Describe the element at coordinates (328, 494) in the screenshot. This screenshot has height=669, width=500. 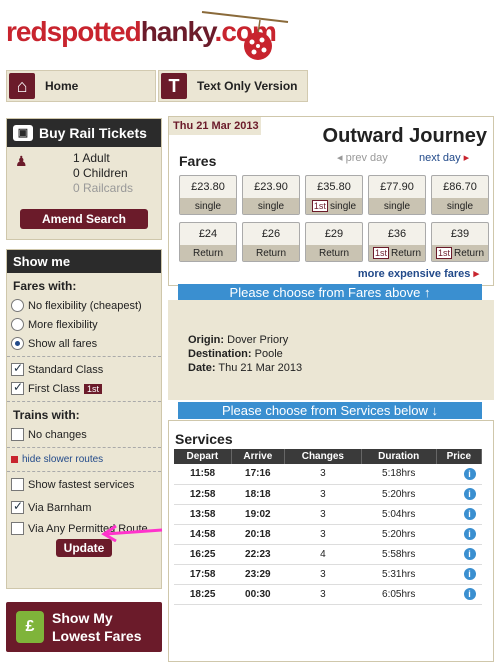
I see `table-row: 12:58 18:18 3 5:20hrs i` at that location.